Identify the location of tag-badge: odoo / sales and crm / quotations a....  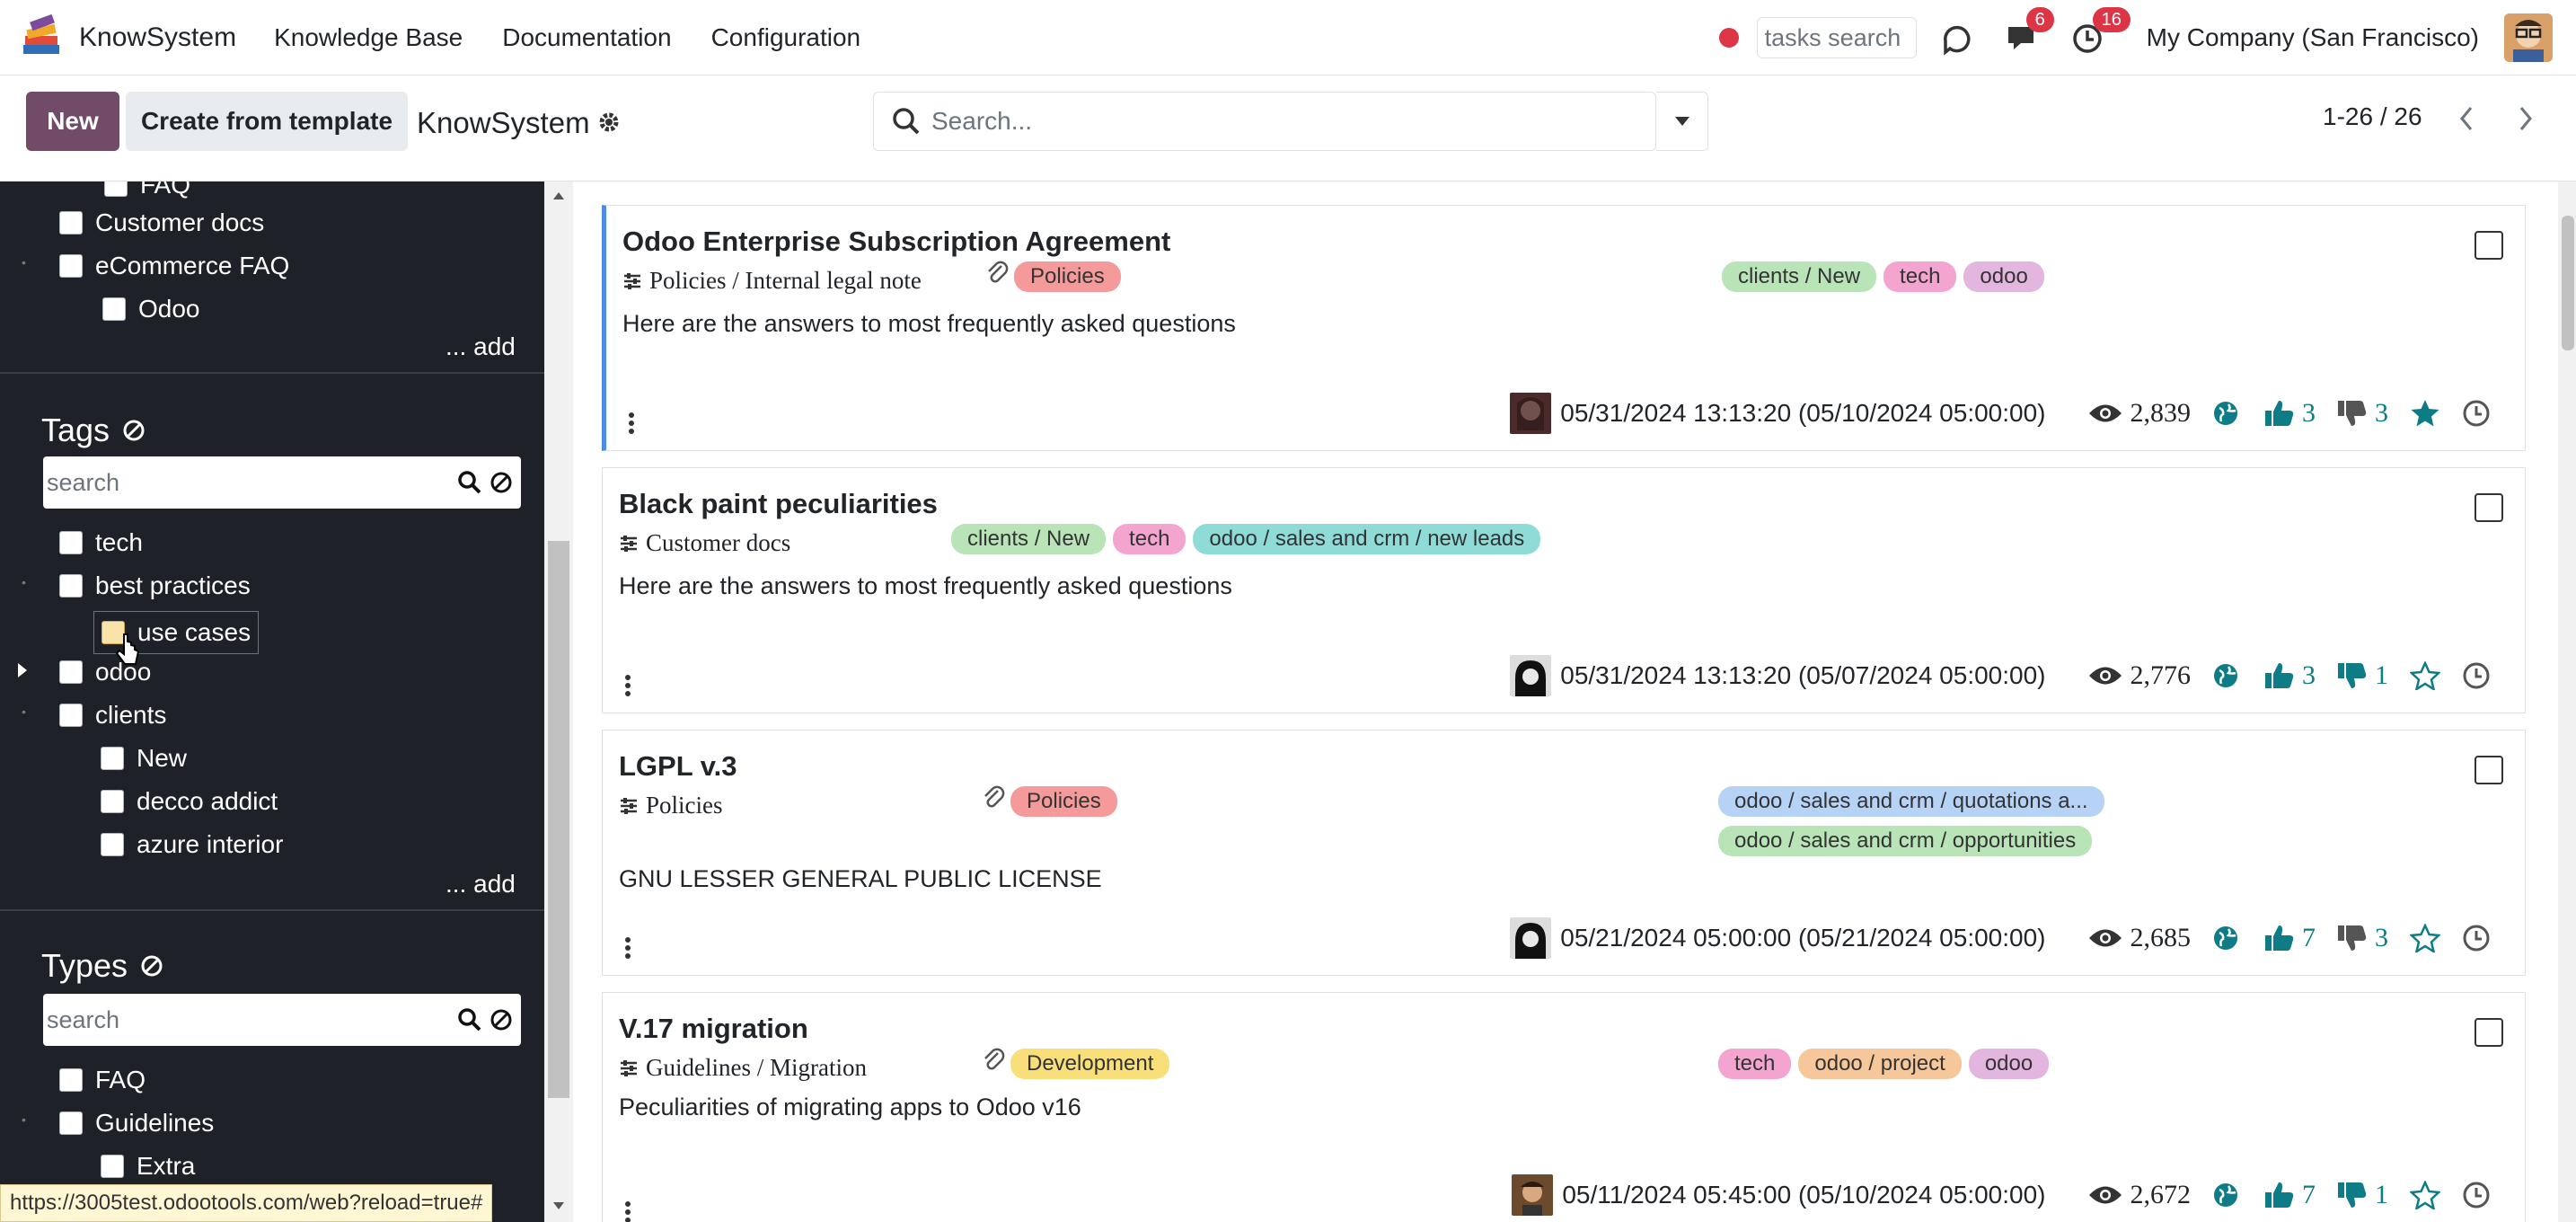
(1911, 801).